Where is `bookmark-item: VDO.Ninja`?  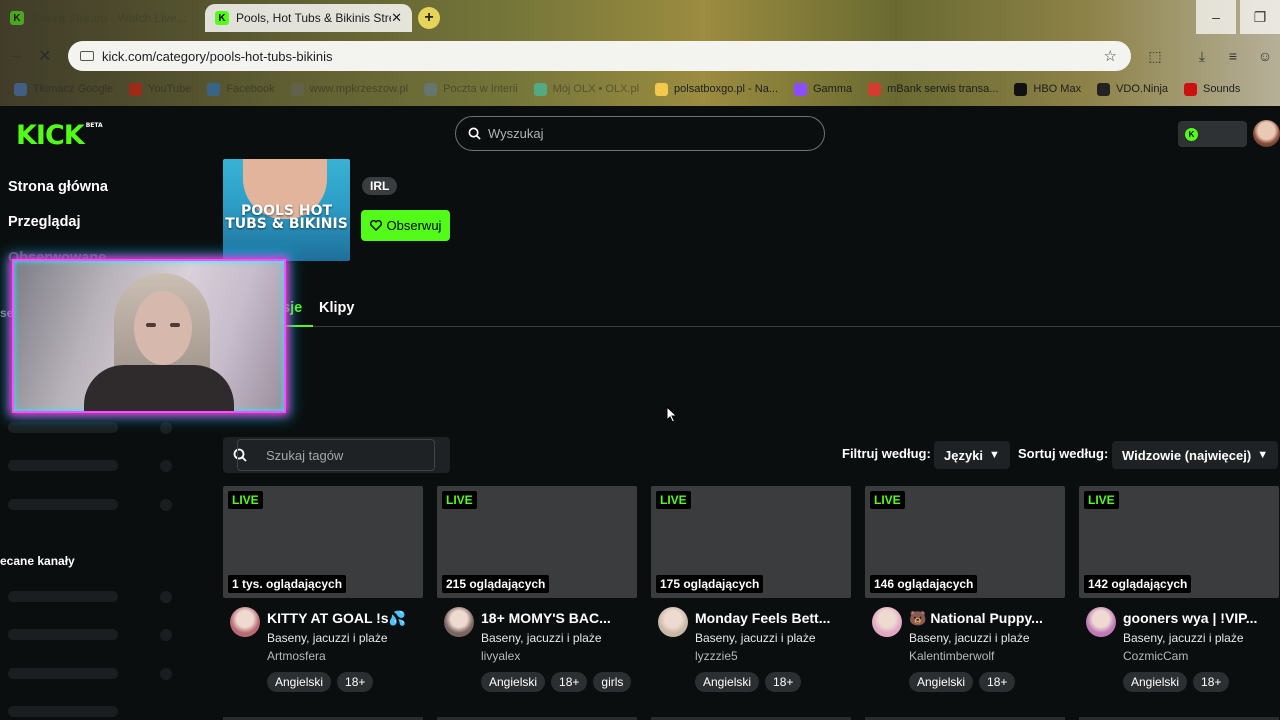 bookmark-item: VDO.Ninja is located at coordinates (1133, 89).